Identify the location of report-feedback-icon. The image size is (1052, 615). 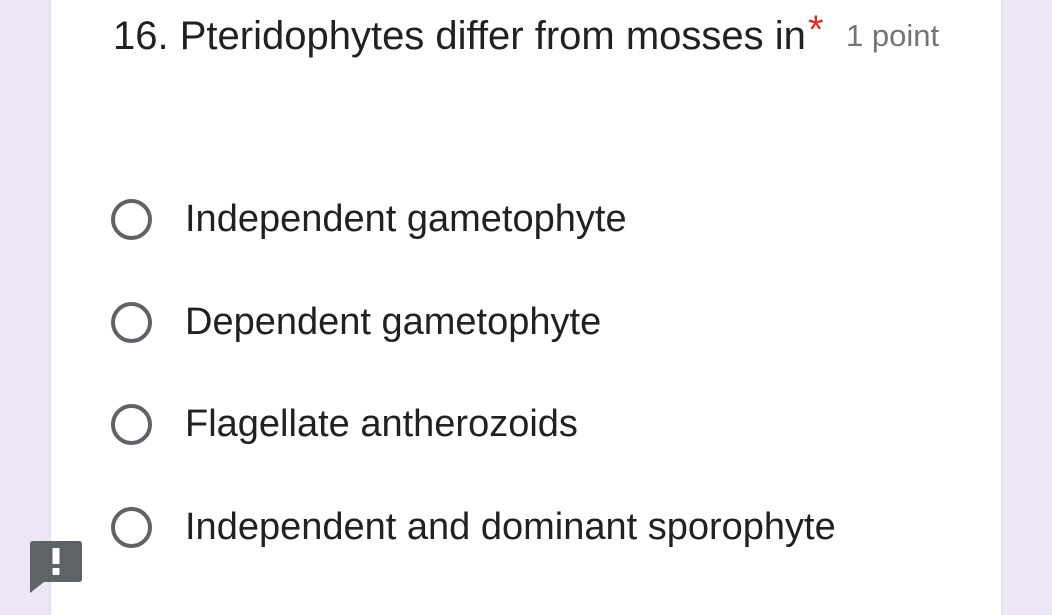
(56, 567).